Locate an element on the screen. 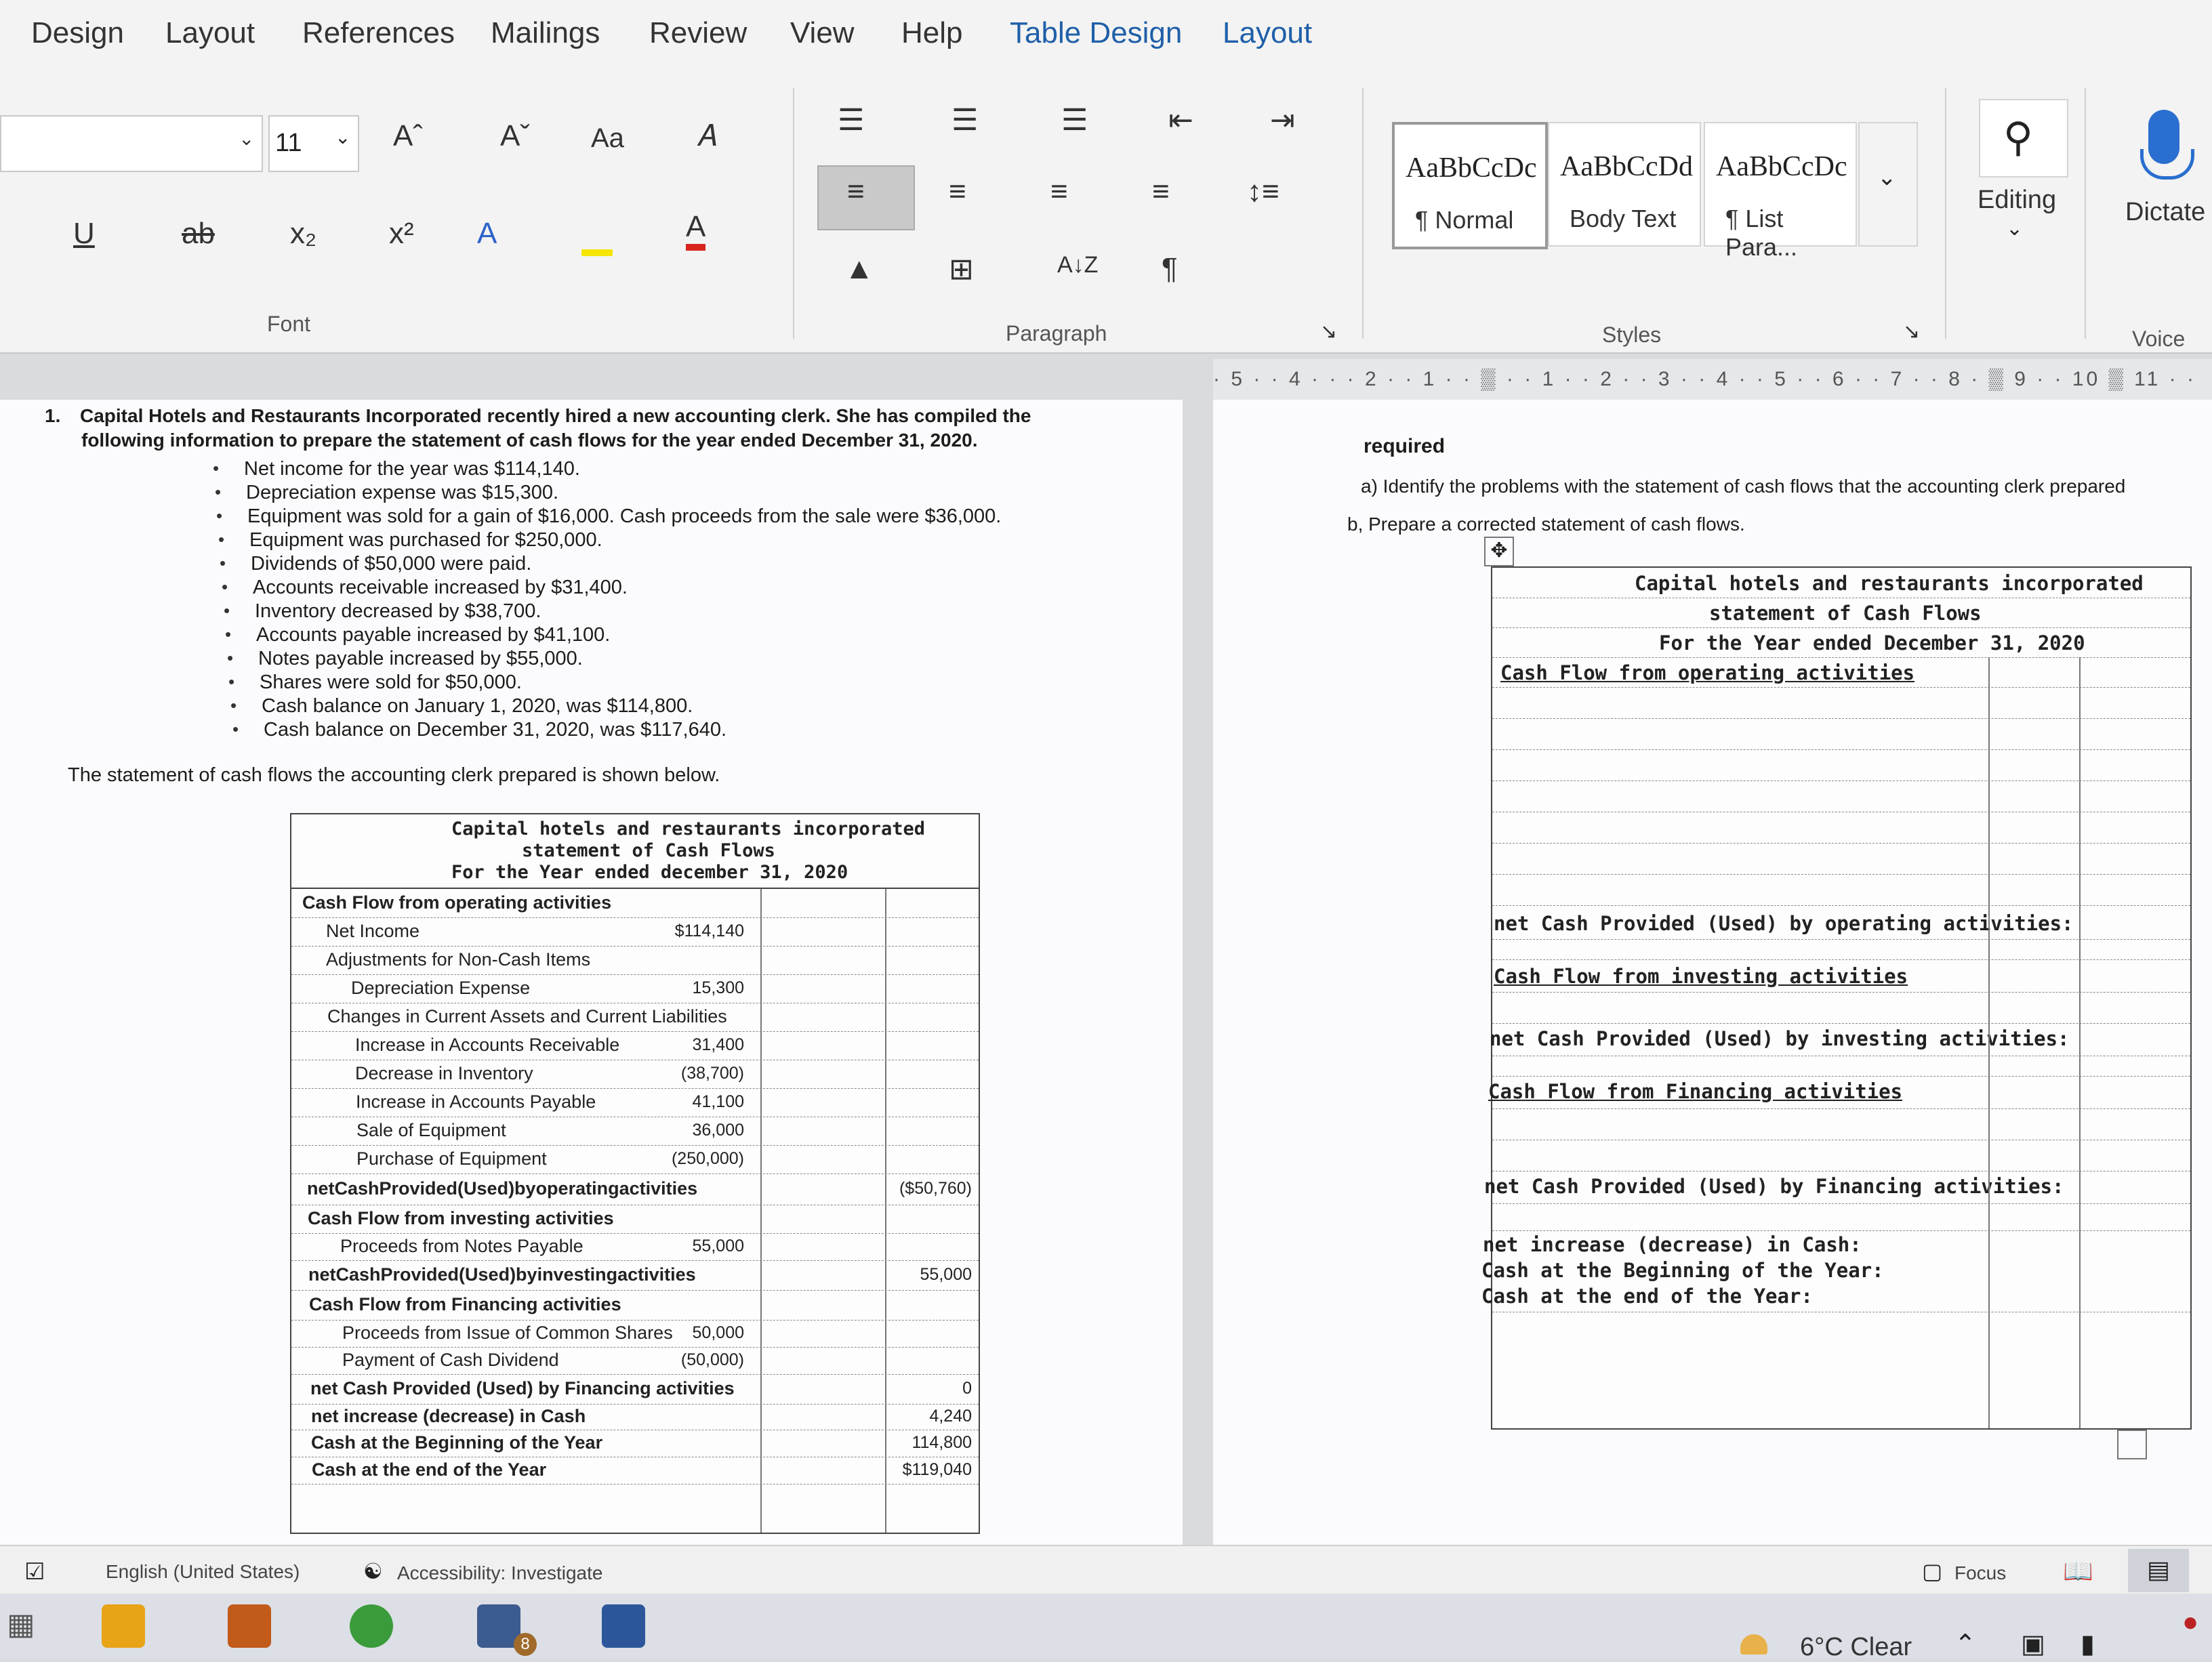  tab-table-layout: Layout is located at coordinates (1267, 33).